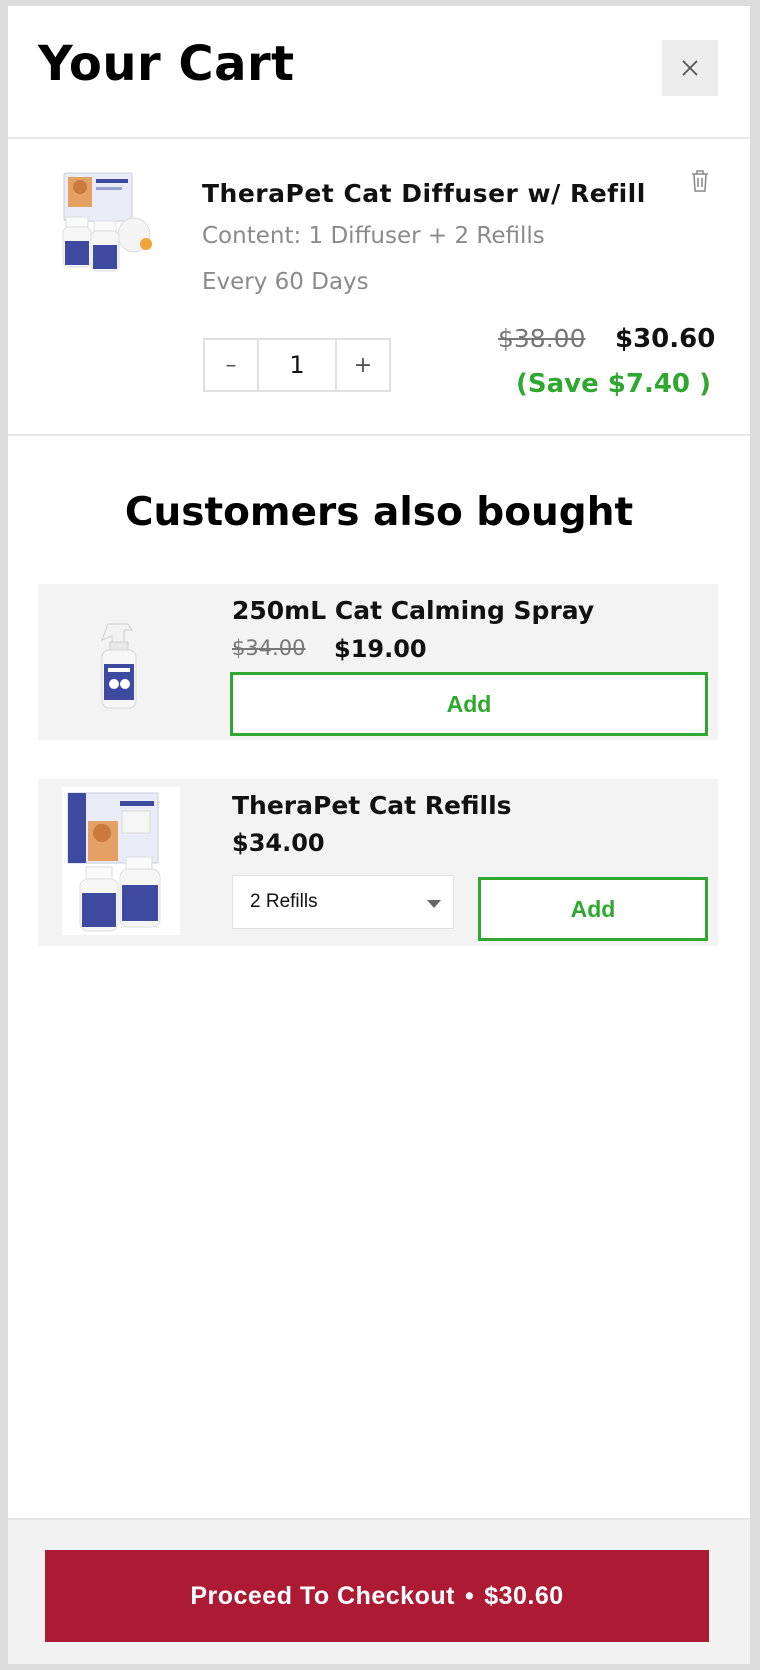 The image size is (760, 1670). Describe the element at coordinates (700, 181) in the screenshot. I see `trash-icon` at that location.